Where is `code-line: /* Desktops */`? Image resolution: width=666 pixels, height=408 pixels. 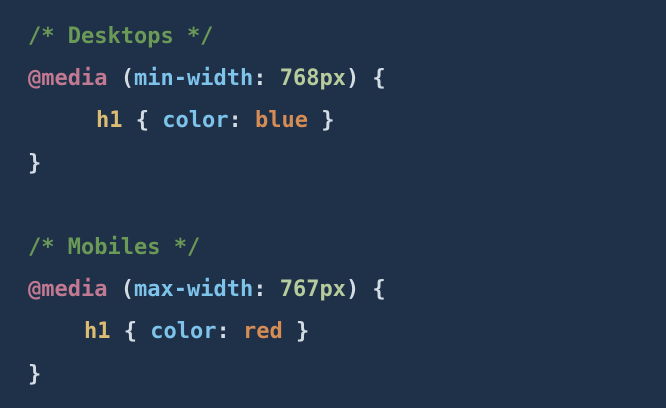
code-line: /* Desktops */ is located at coordinates (347, 37).